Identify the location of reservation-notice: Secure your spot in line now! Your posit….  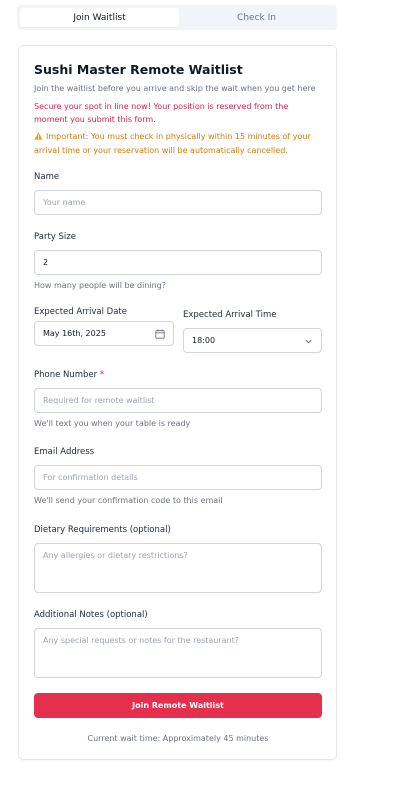
(161, 113).